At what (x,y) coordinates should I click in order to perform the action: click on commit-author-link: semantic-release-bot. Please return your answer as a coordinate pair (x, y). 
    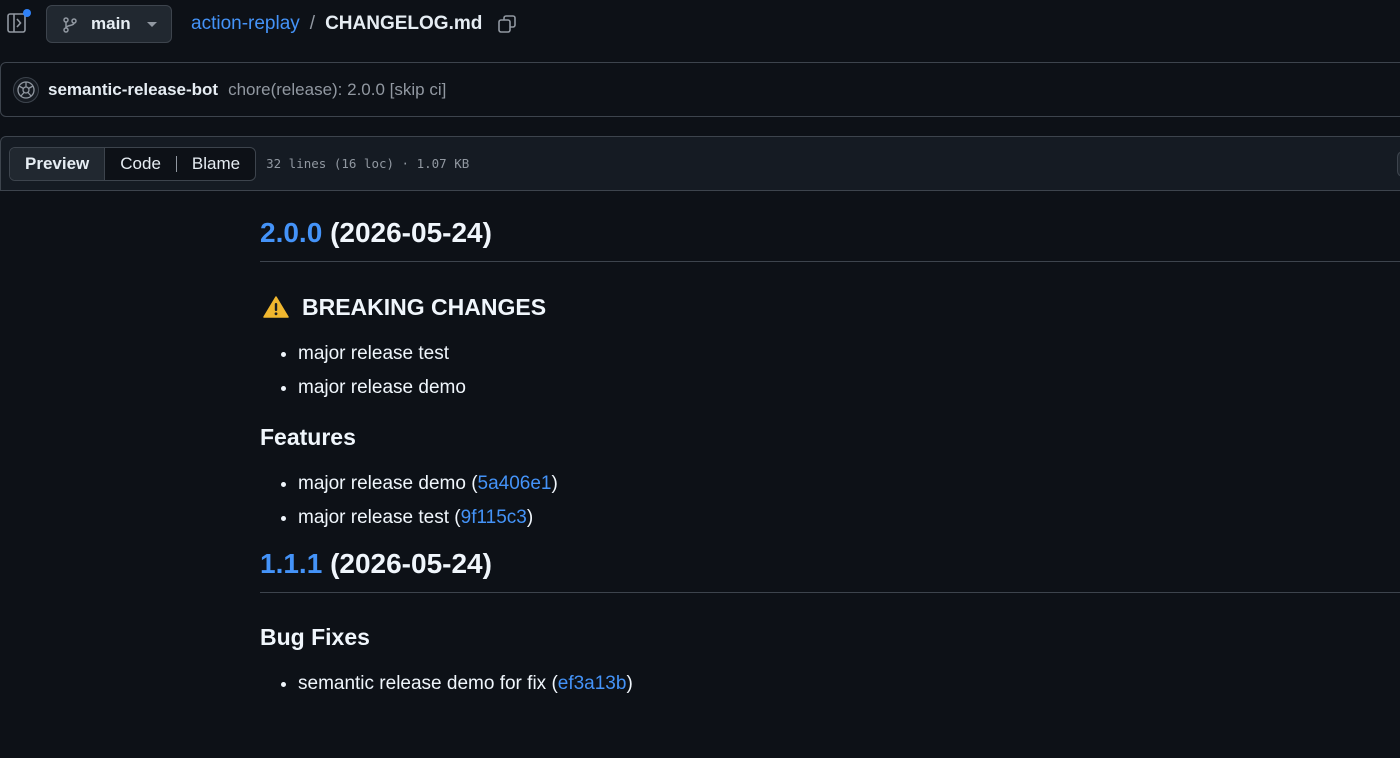
    Looking at the image, I should click on (133, 90).